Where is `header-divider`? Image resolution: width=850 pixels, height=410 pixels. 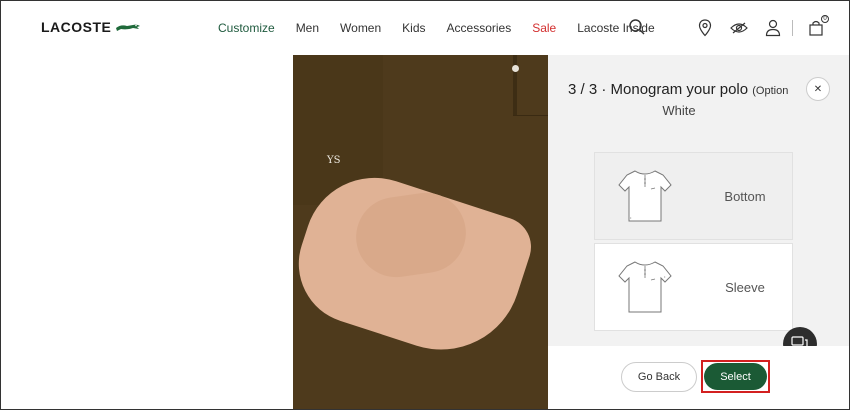
header-divider is located at coordinates (792, 28).